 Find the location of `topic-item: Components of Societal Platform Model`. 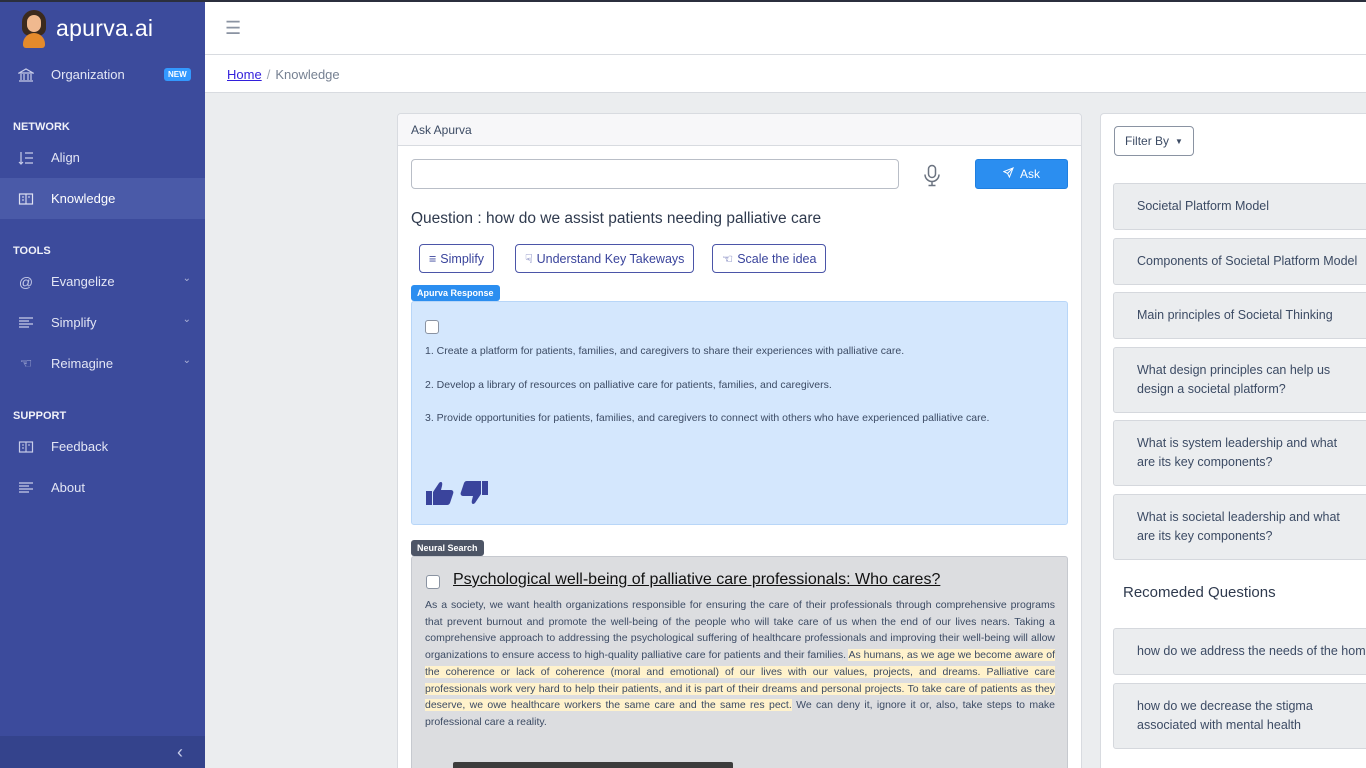

topic-item: Components of Societal Platform Model is located at coordinates (1239, 261).